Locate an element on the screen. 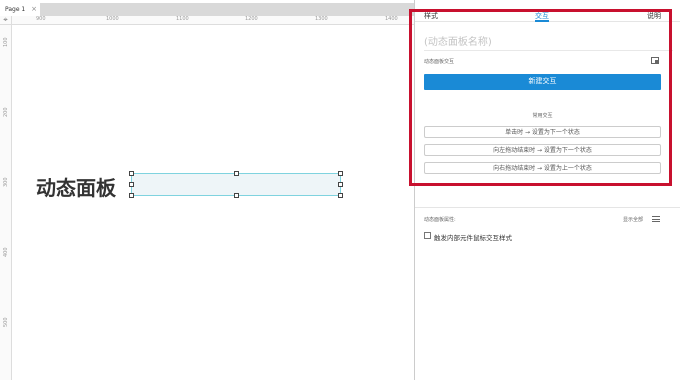  ruler-label: 1400 is located at coordinates (391, 19).